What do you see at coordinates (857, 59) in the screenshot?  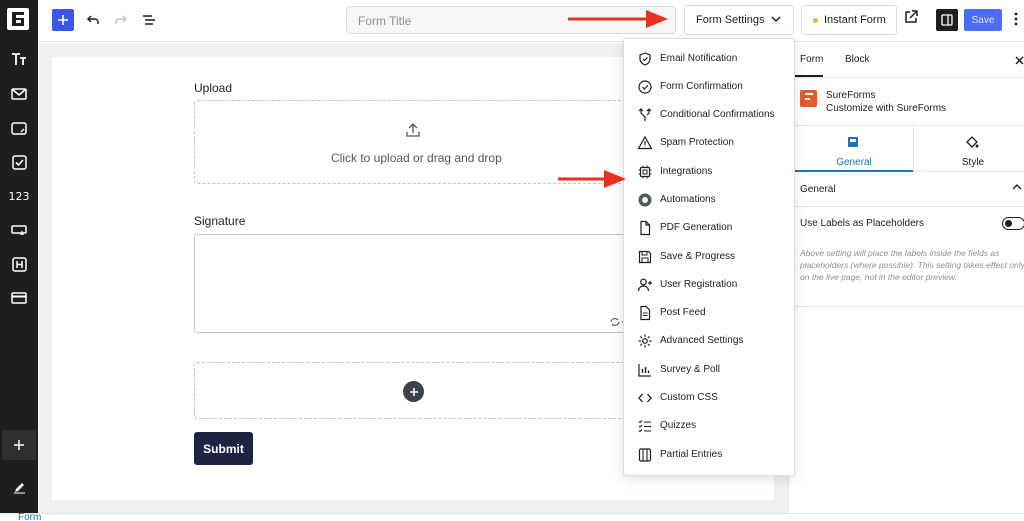 I see `tab-block: Block` at bounding box center [857, 59].